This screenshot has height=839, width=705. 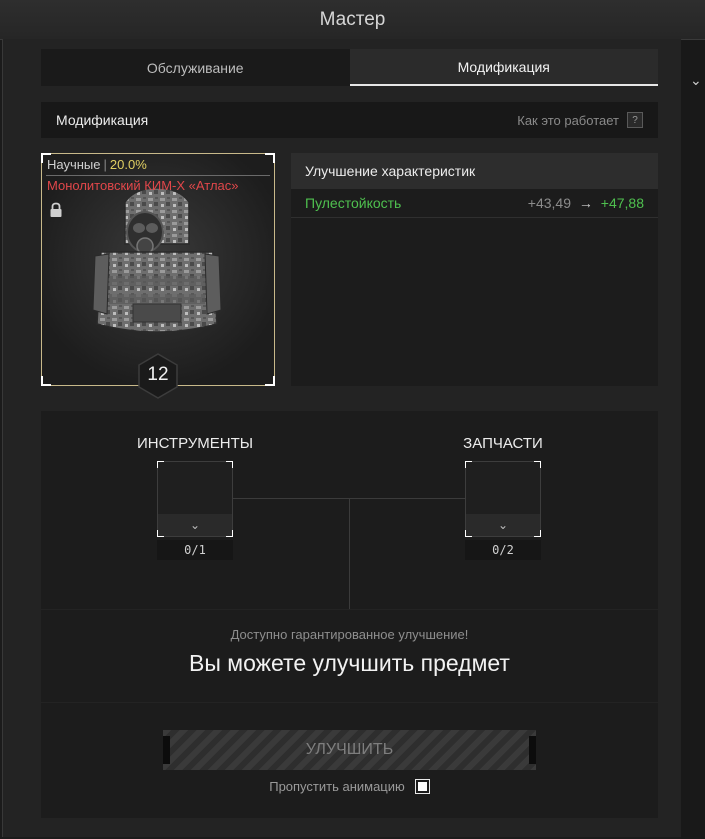 I want to click on item-name: Монолитовский КИМ-Х «Атлас», so click(x=143, y=185).